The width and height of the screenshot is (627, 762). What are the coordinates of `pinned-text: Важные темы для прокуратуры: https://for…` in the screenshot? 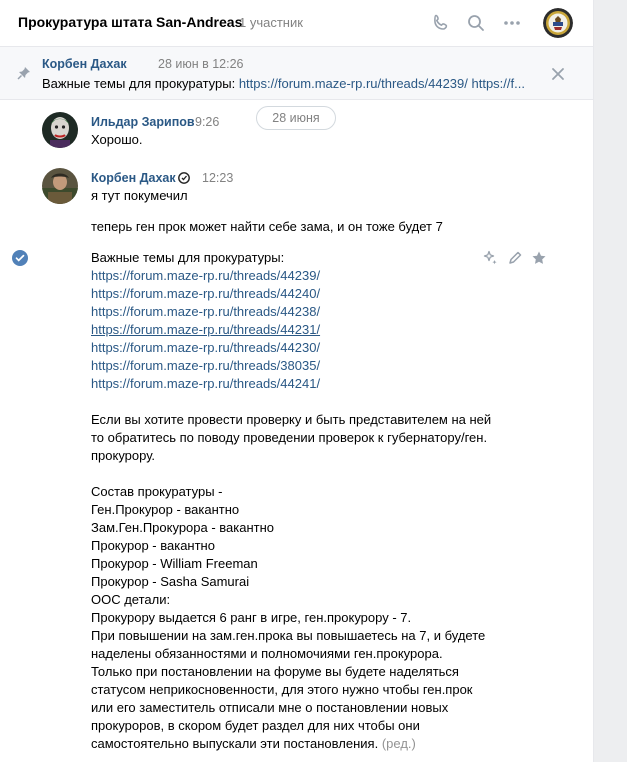 It's located at (291, 83).